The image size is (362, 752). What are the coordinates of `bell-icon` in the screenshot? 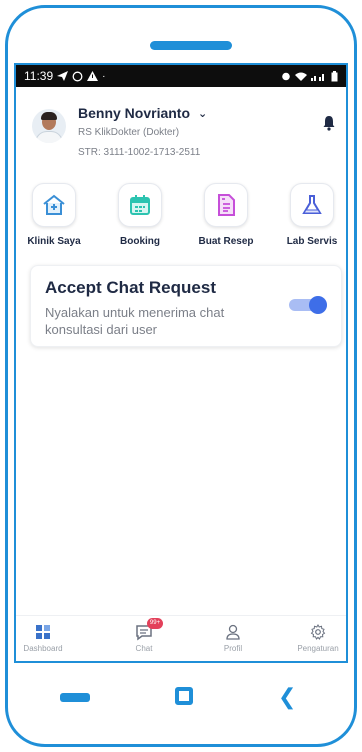 It's located at (329, 123).